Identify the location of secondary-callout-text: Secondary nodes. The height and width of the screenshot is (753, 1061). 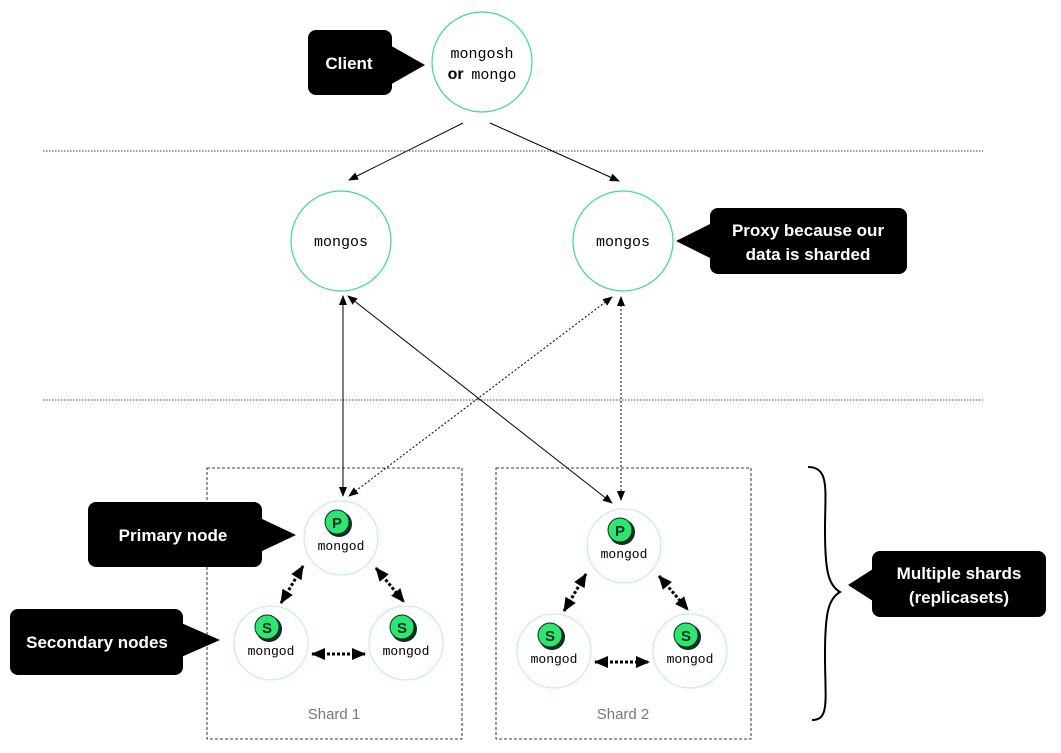
(97, 642).